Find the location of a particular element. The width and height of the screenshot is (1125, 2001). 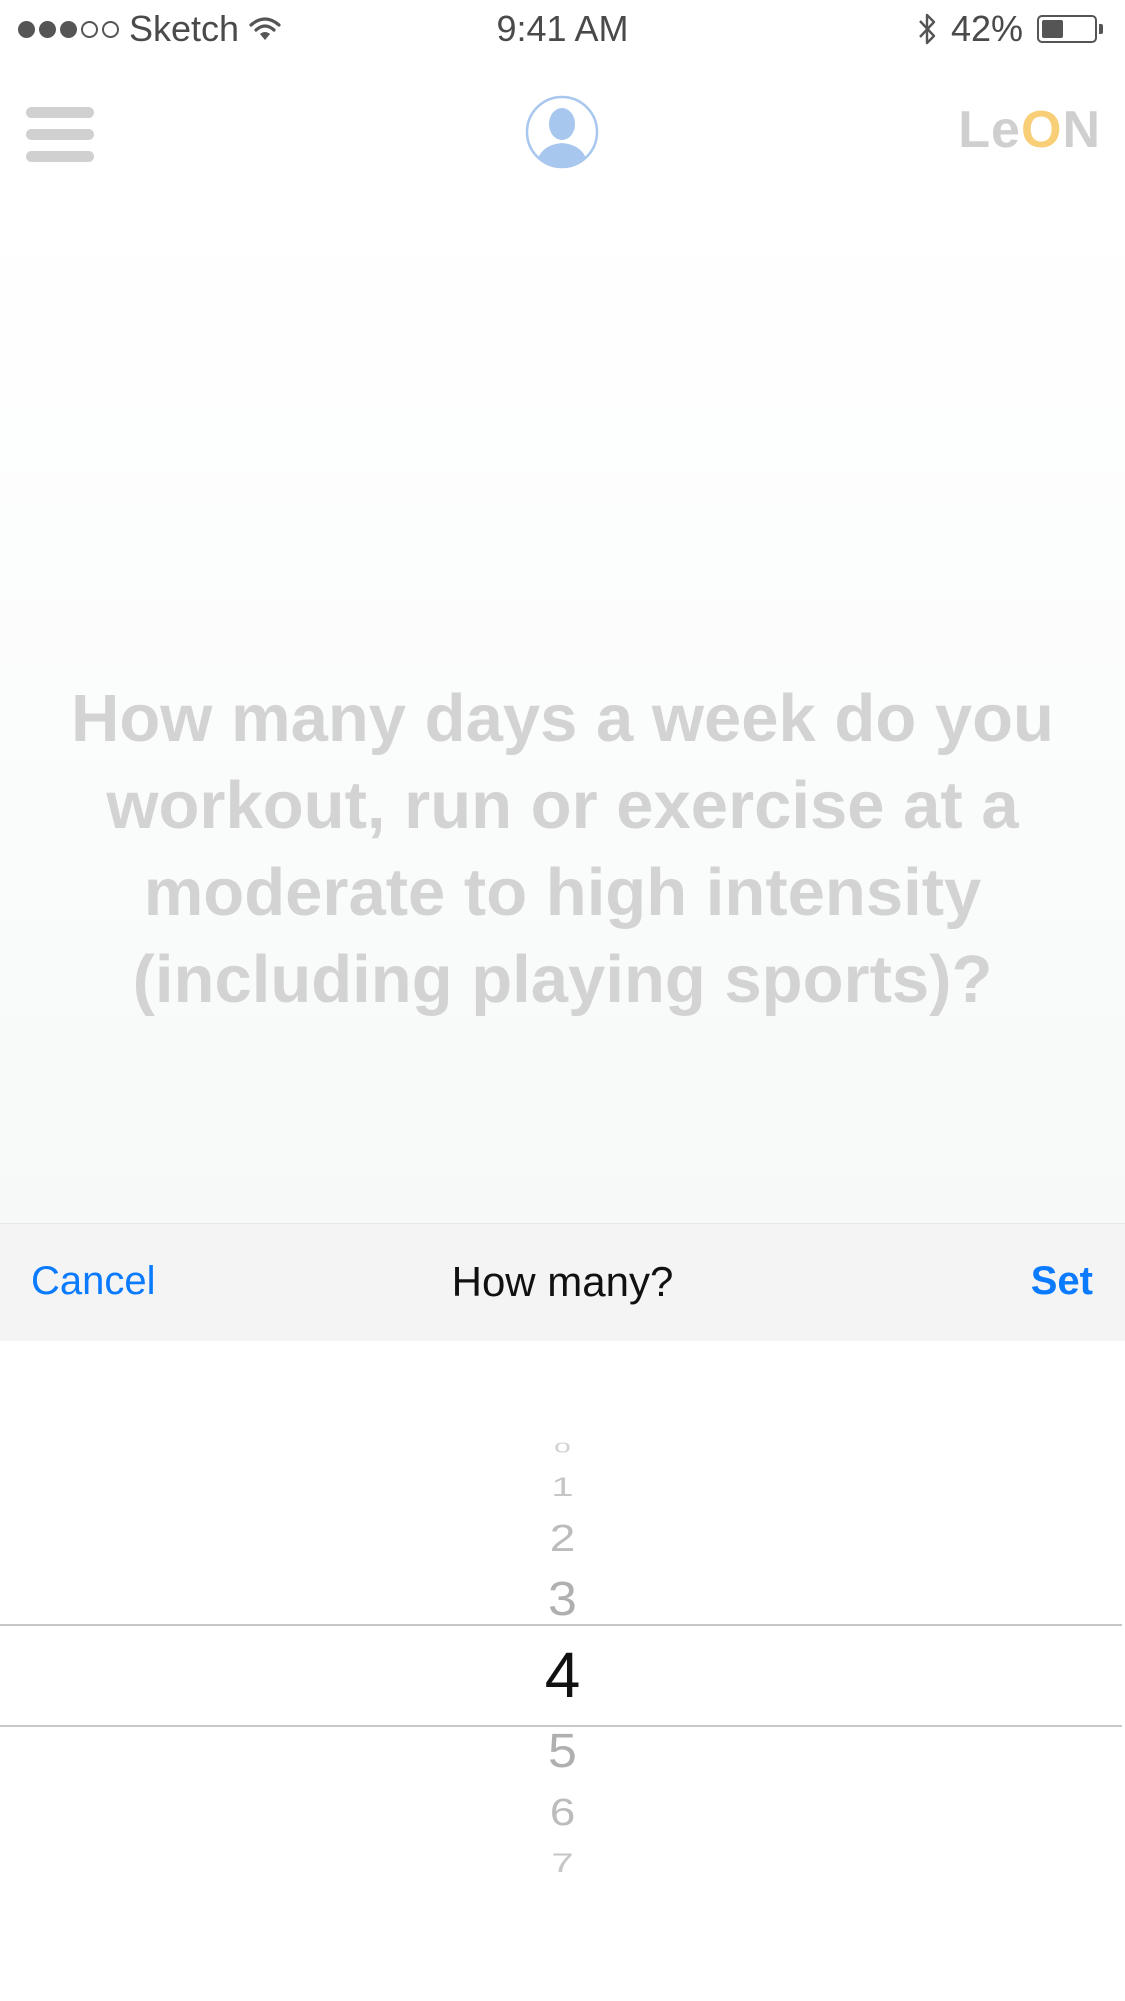

battery-icon is located at coordinates (1070, 29).